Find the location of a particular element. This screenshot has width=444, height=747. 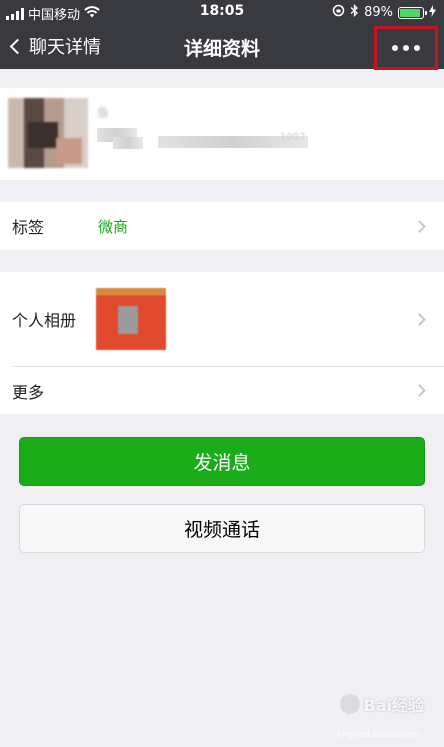

profile-info-fragment: 1007 is located at coordinates (293, 137).